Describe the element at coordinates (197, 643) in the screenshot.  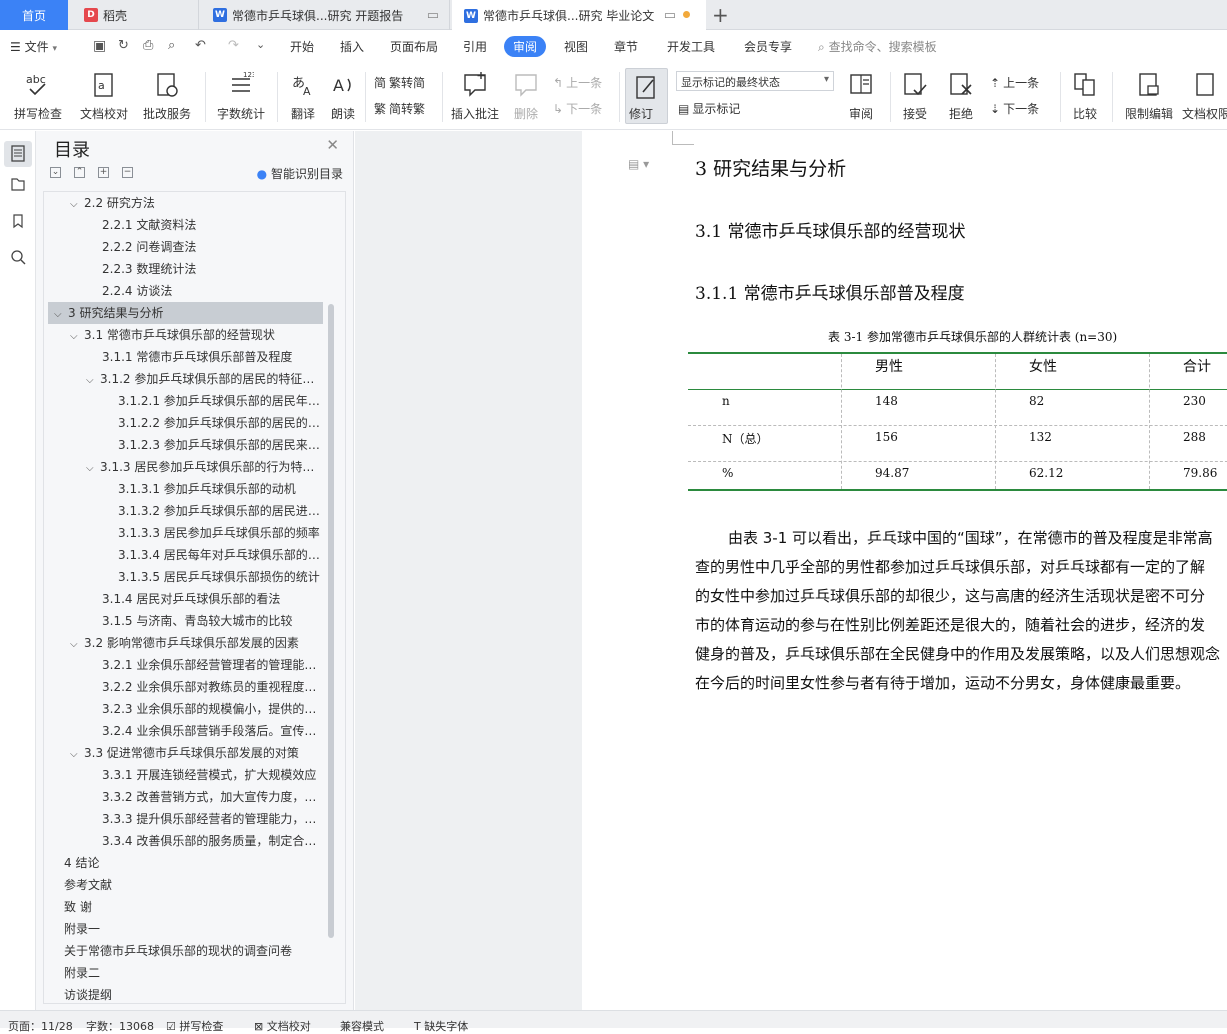
I see `toc-item: ⌵ 3.2 影响常德市乒乓球俱乐部发展的因素` at that location.